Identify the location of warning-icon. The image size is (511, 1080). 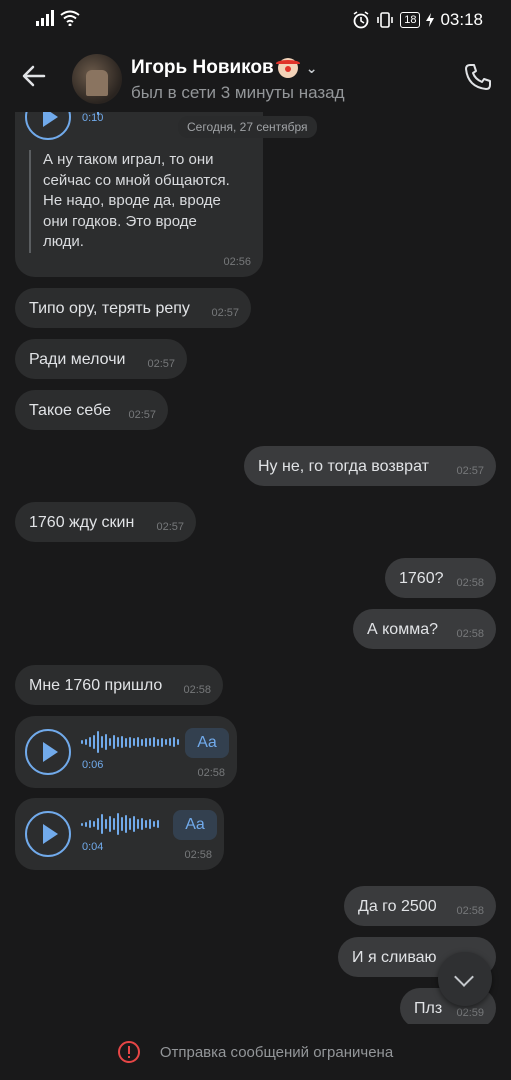
(128, 1052).